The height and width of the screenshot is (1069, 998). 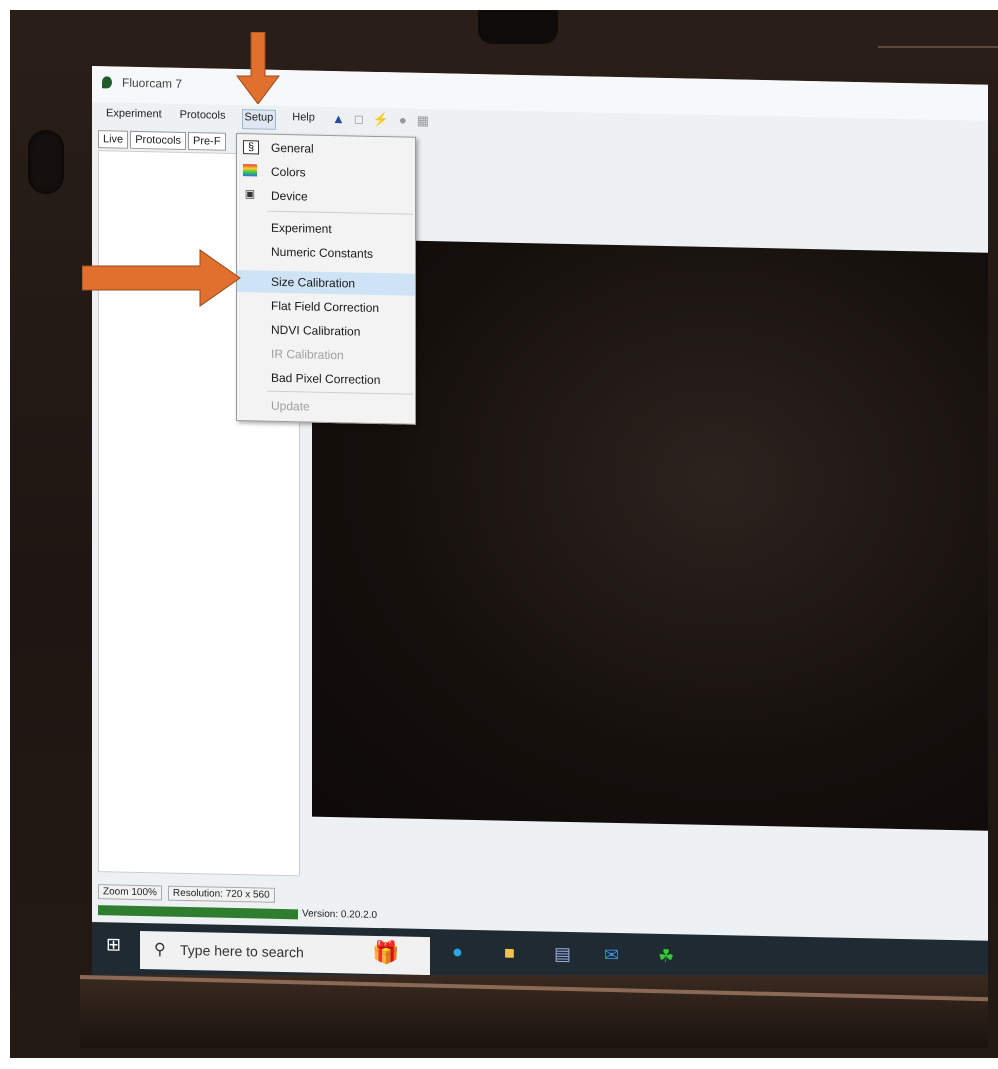 What do you see at coordinates (666, 956) in the screenshot?
I see `fluorcam-taskbar-icon: ☘` at bounding box center [666, 956].